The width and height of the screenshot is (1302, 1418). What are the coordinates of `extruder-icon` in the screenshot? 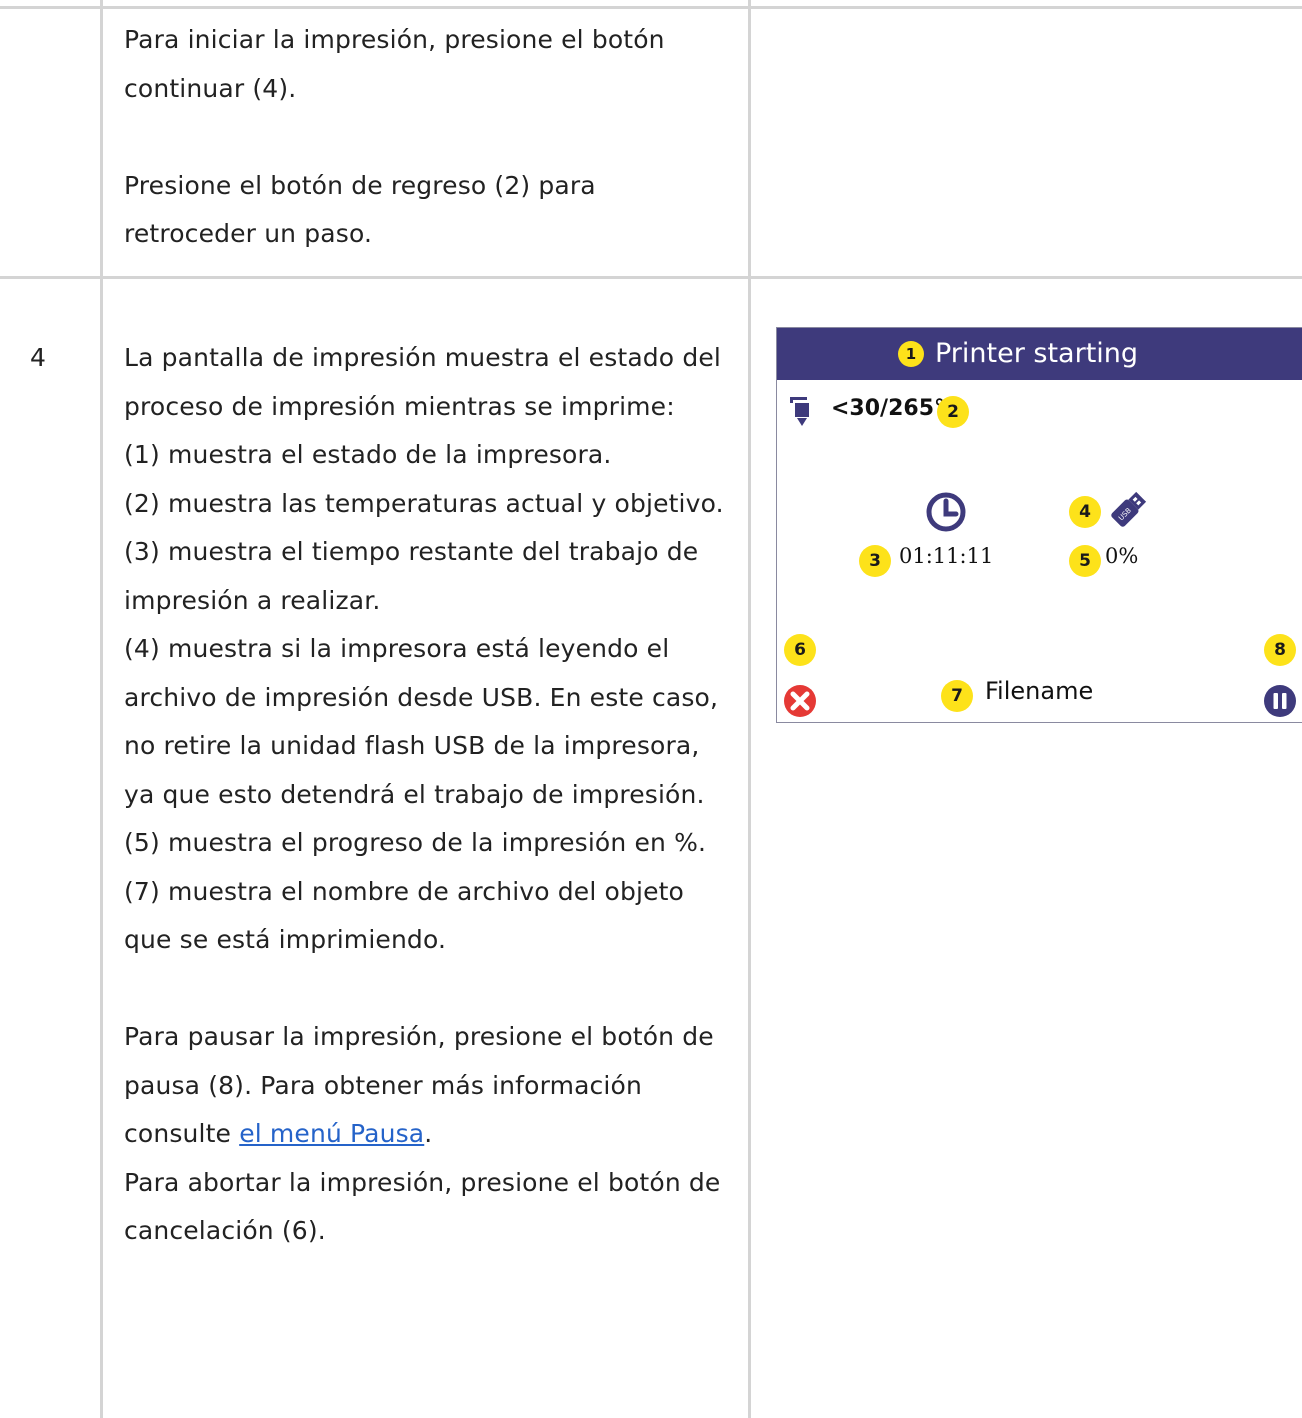 It's located at (799, 411).